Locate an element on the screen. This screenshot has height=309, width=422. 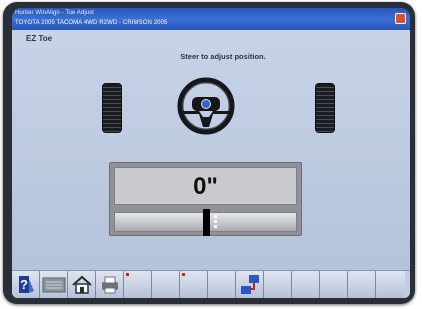
toolbar-help-button: ? is located at coordinates (26, 284).